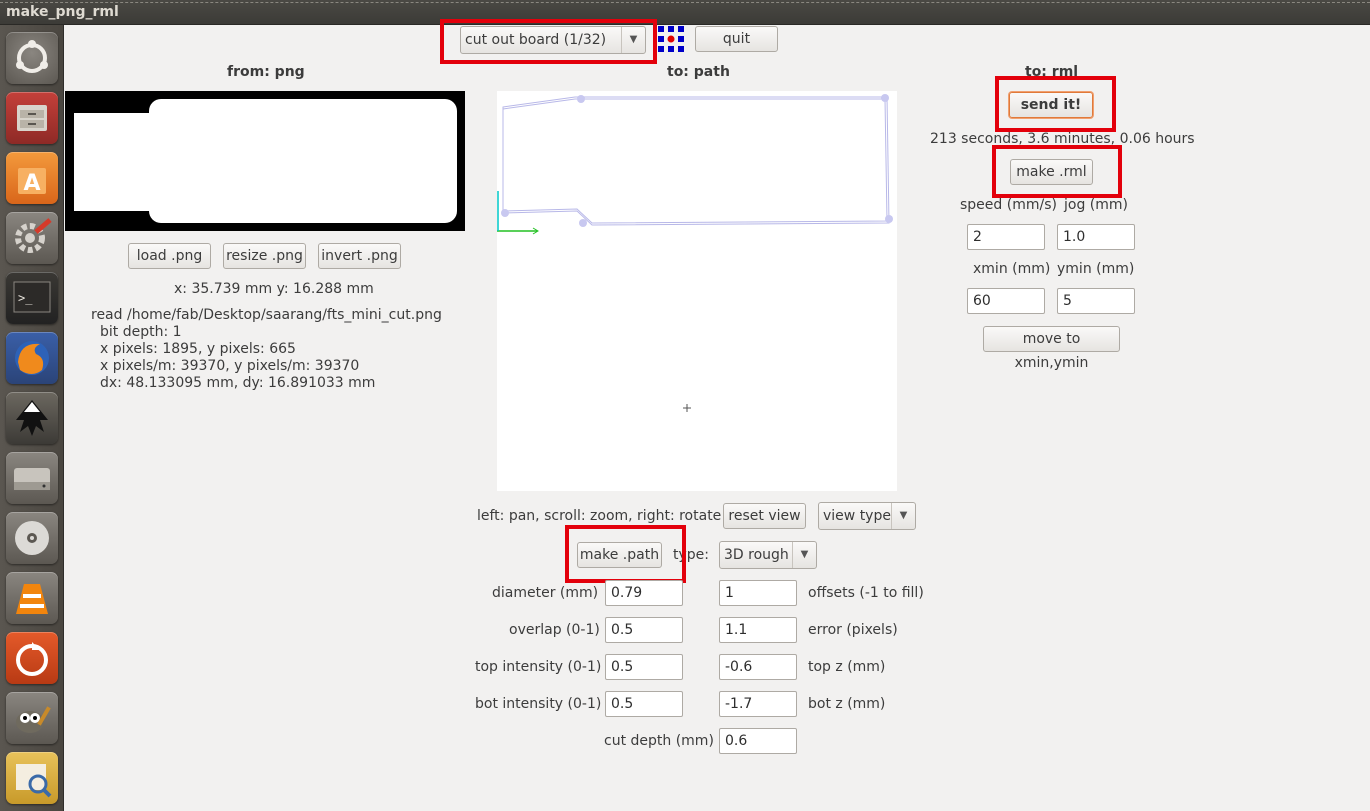 The height and width of the screenshot is (811, 1370). I want to click on load-png-button: load .png, so click(169, 256).